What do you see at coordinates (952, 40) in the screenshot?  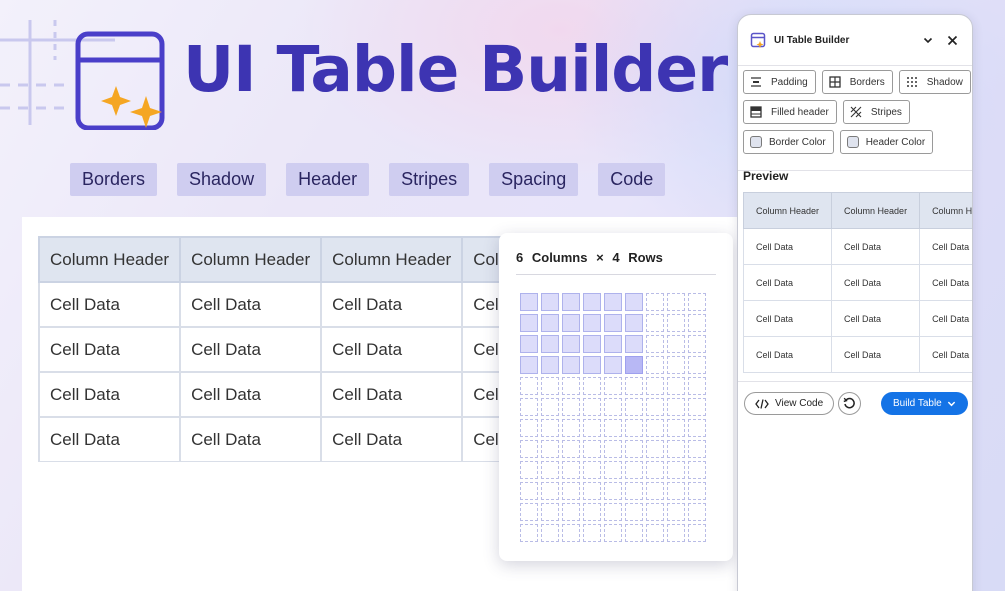 I see `close-icon` at bounding box center [952, 40].